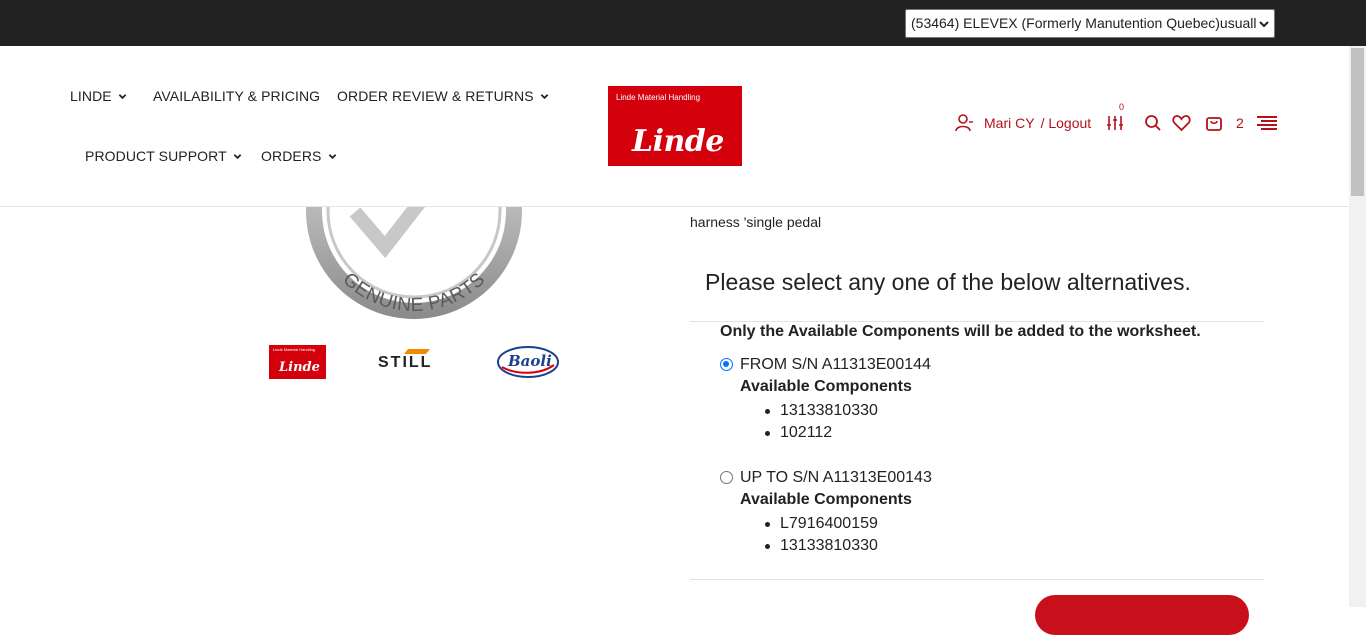 Image resolution: width=1366 pixels, height=635 pixels. What do you see at coordinates (726, 364) in the screenshot?
I see `option-1-radio` at bounding box center [726, 364].